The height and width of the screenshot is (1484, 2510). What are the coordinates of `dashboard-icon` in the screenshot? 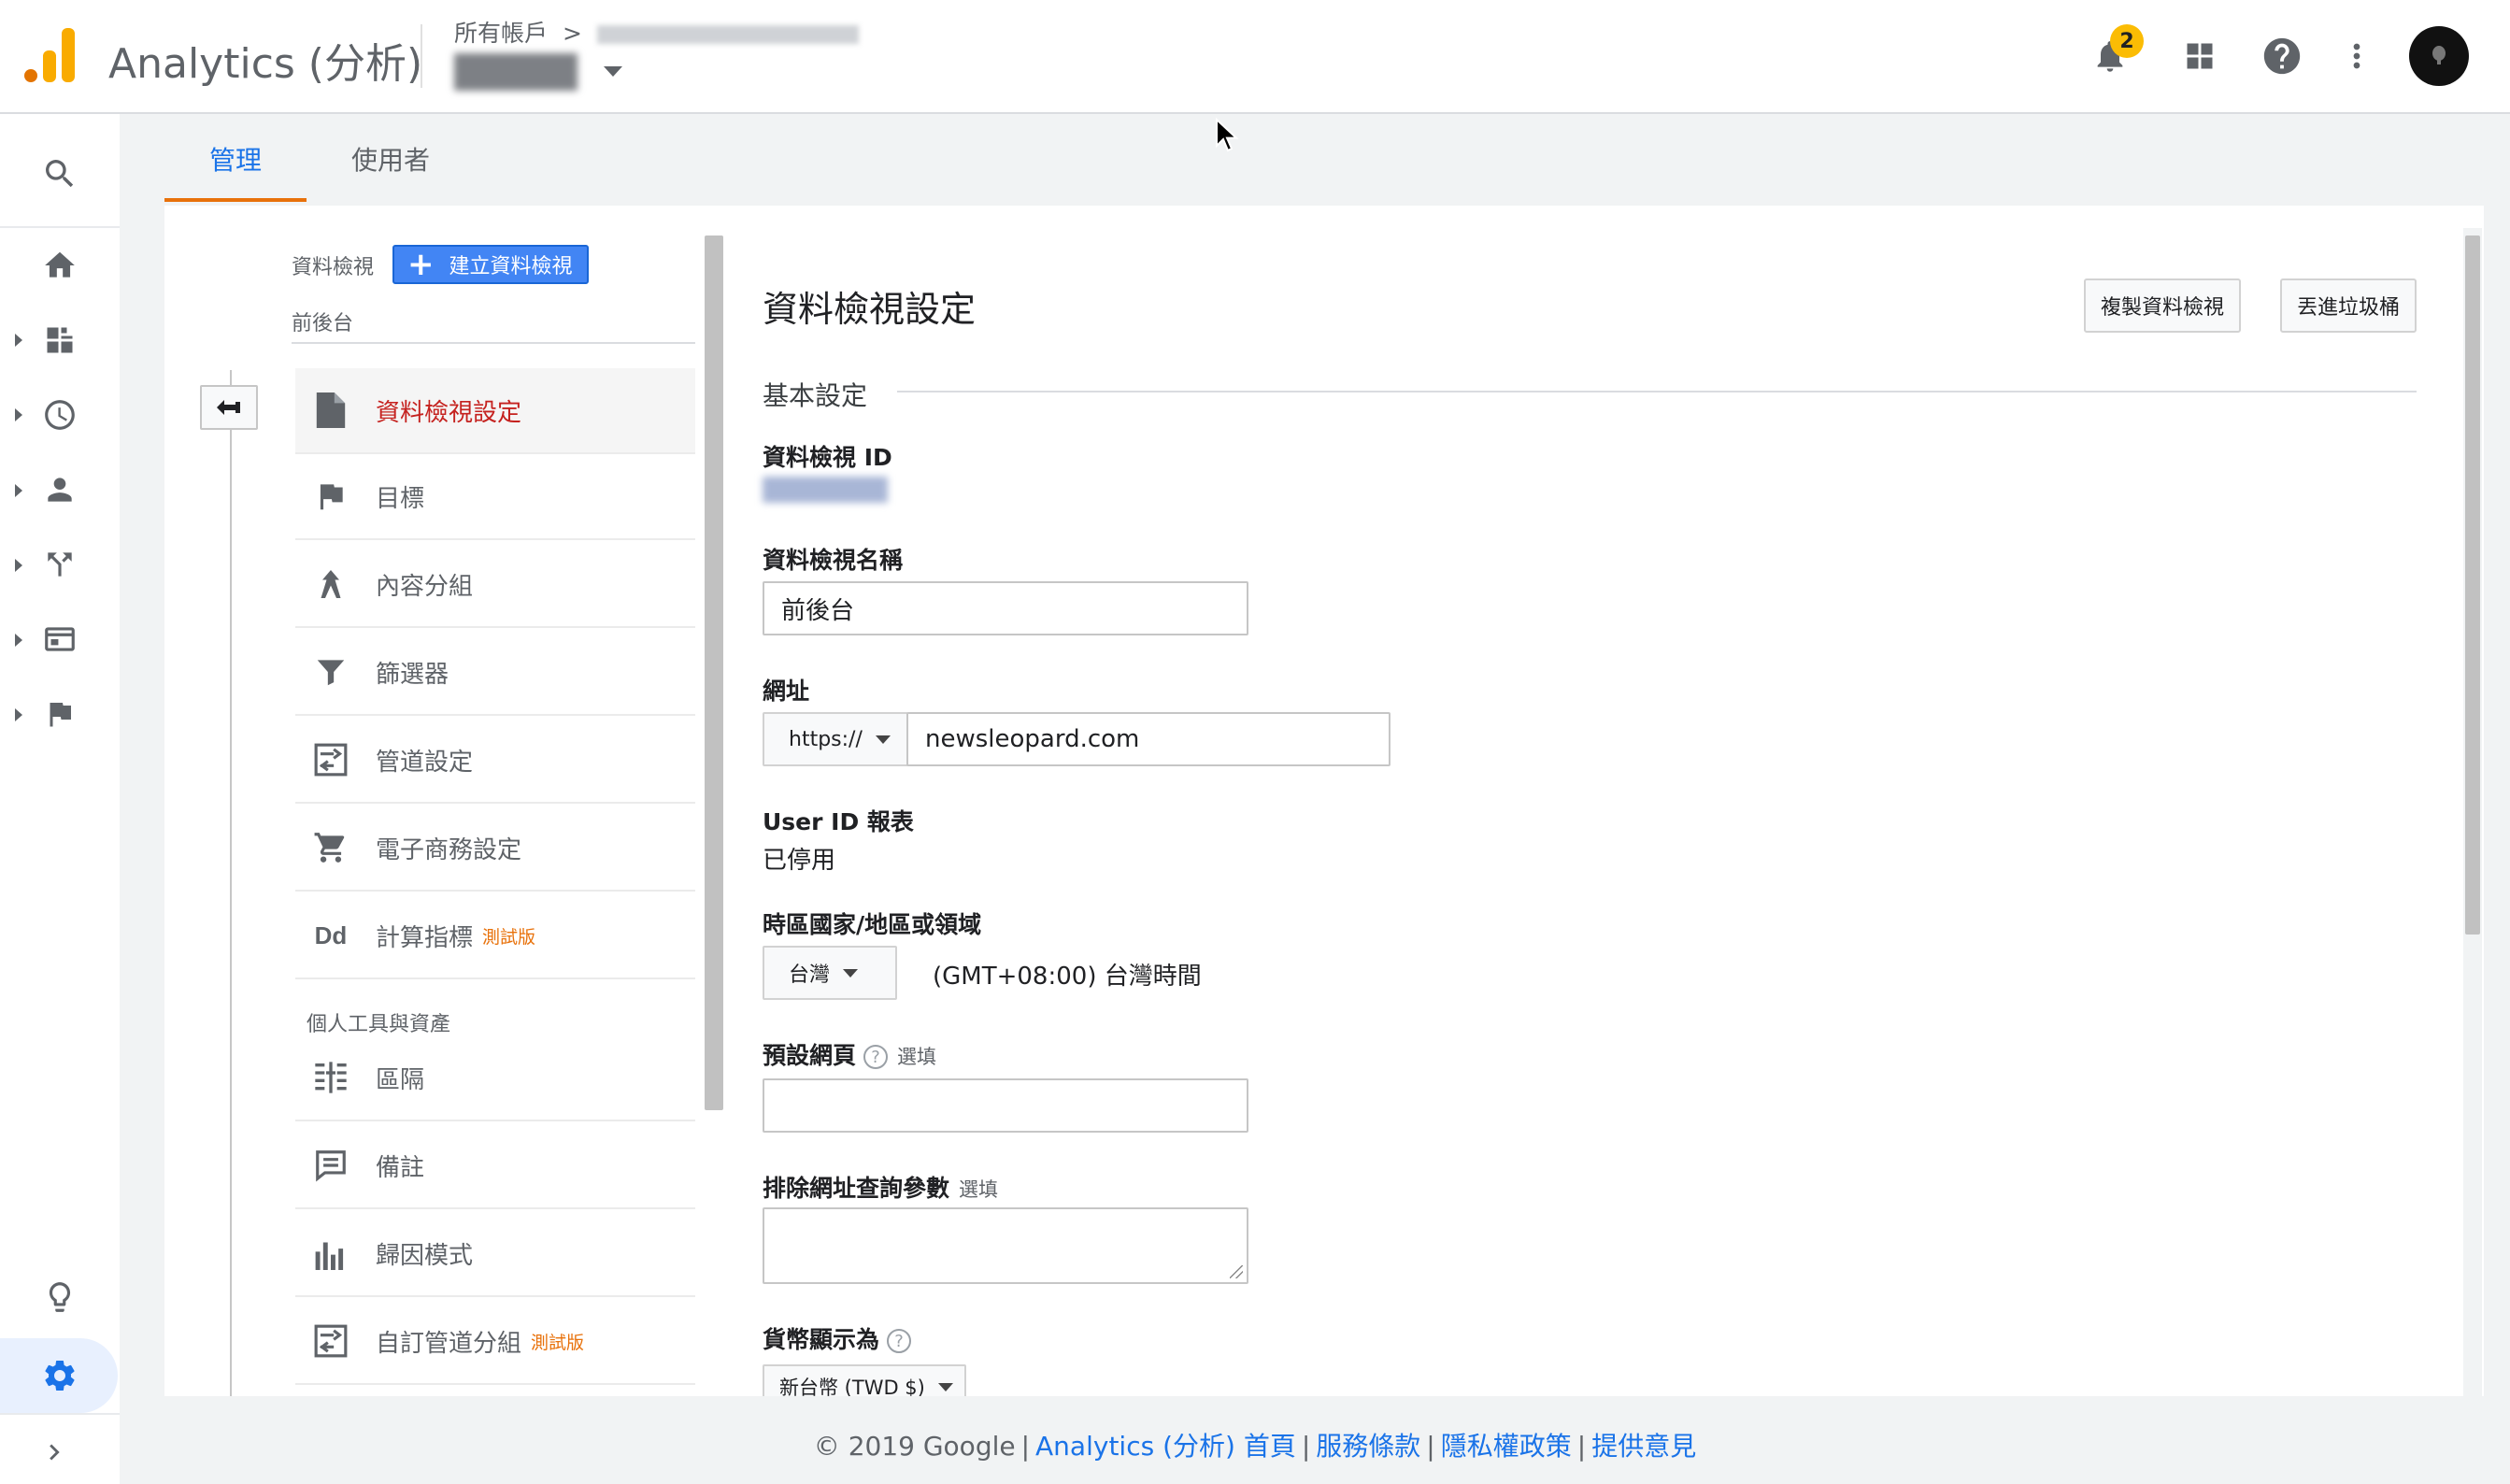 It's located at (60, 340).